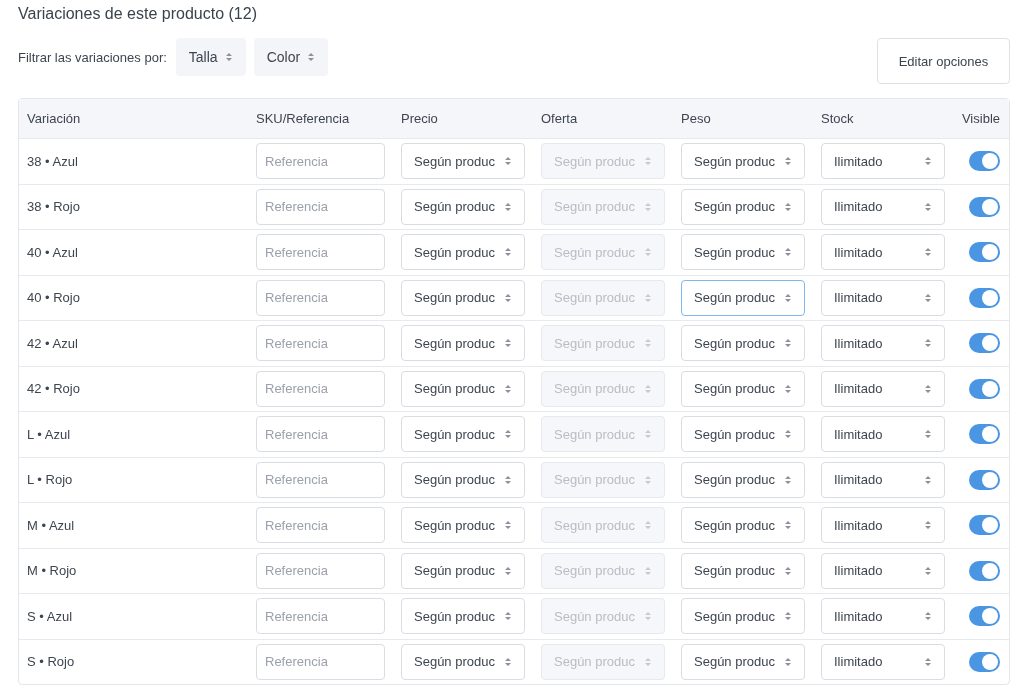 The image size is (1024, 693). I want to click on variation-name: 38 • Azul, so click(52, 161).